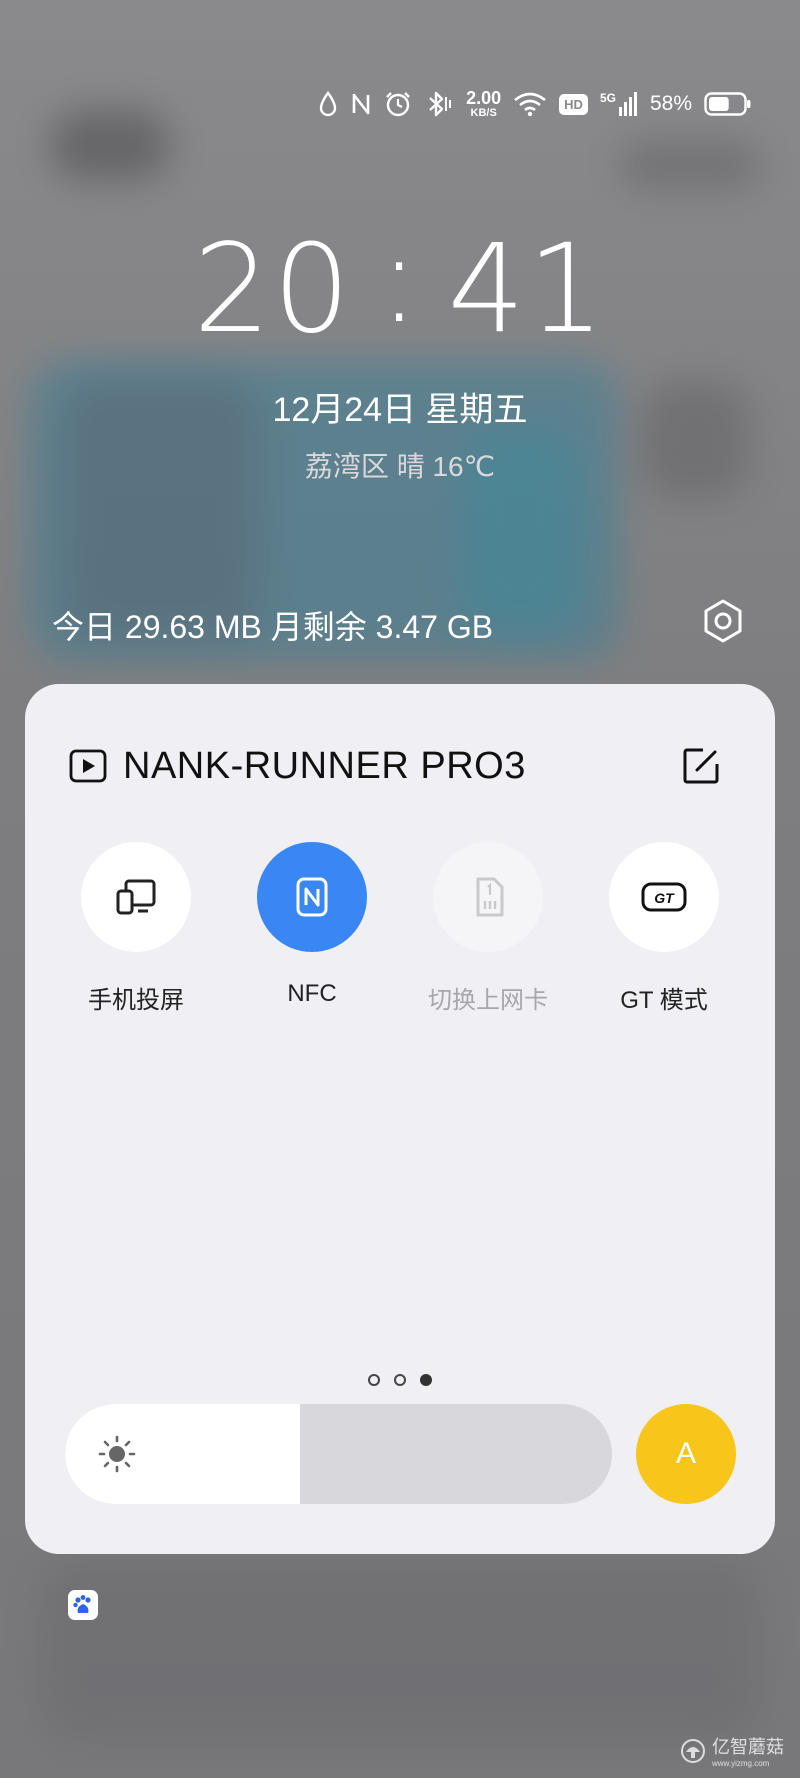 The image size is (800, 1778). I want to click on tile-gt-mode-button: GT, so click(664, 897).